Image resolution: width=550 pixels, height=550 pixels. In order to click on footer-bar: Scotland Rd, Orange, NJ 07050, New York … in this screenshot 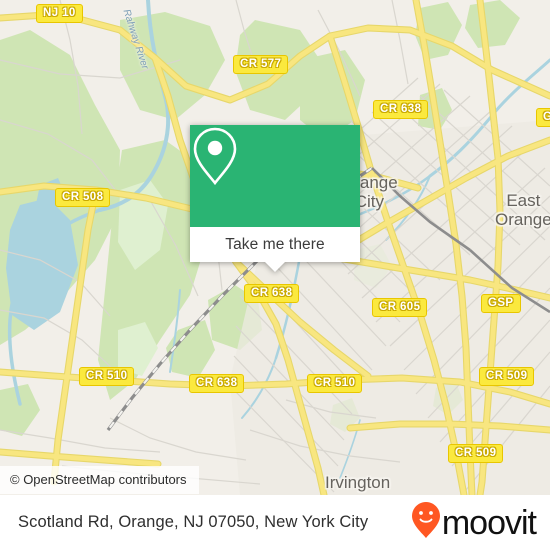, I will do `click(275, 522)`.